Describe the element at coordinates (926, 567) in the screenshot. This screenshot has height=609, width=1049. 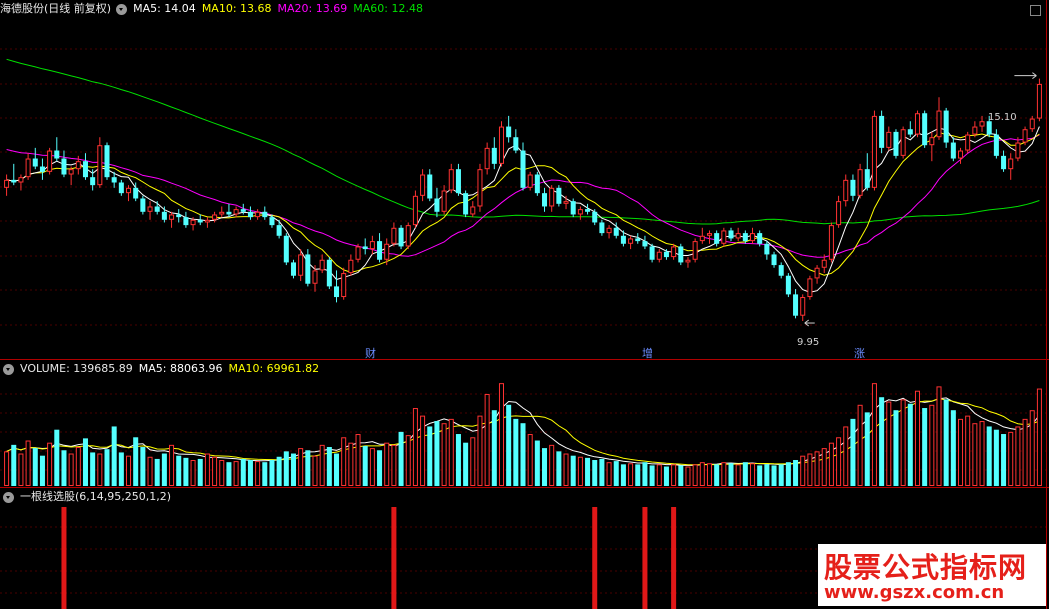
I see `watermark-title: 股票公式指标网` at that location.